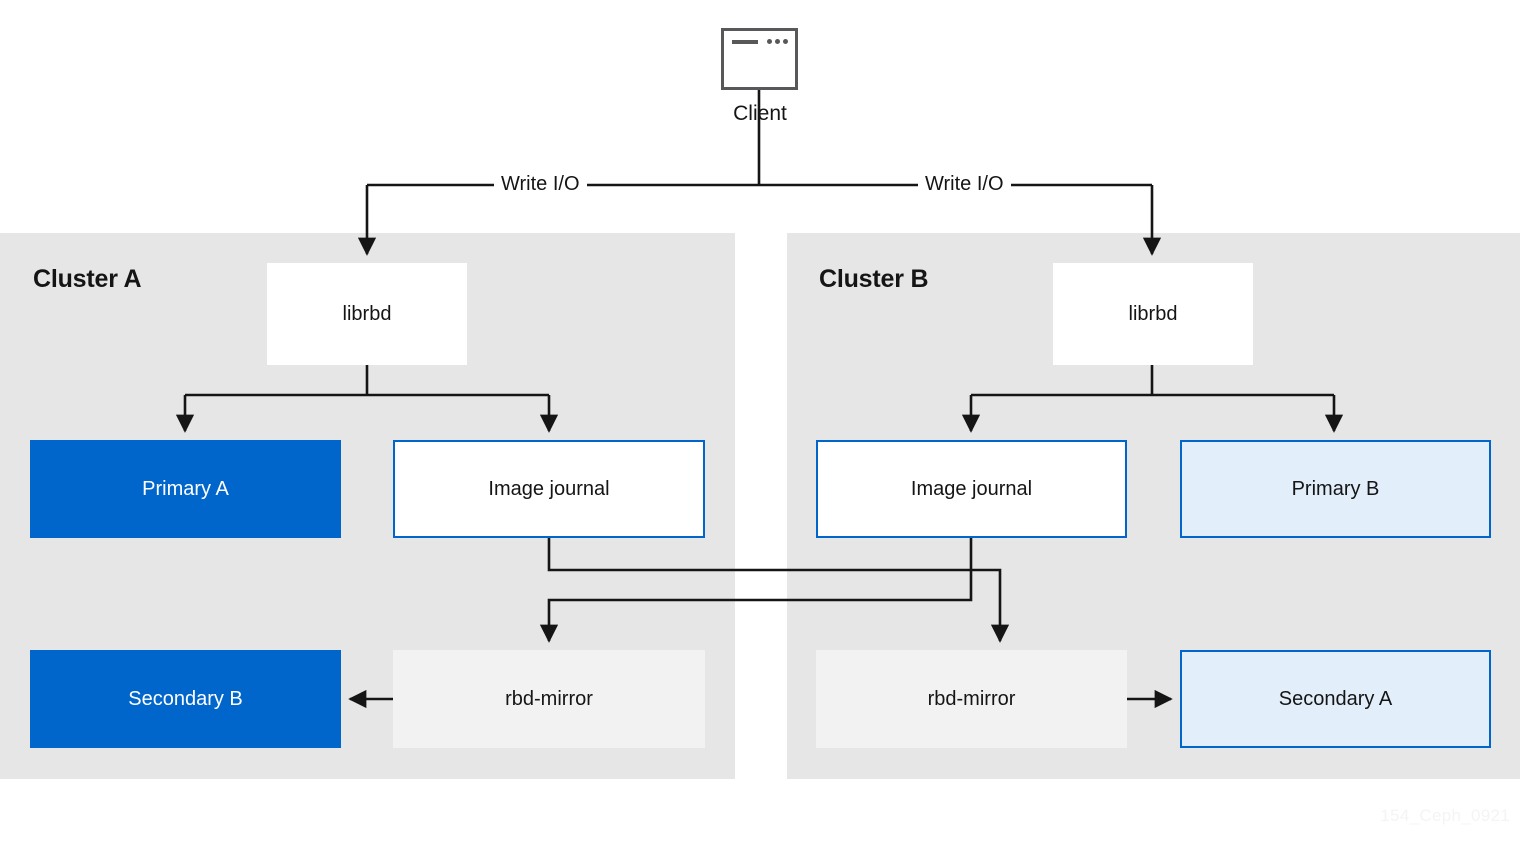 This screenshot has width=1520, height=859. What do you see at coordinates (971, 489) in the screenshot?
I see `node-image-journal-cluster-b: Image journal` at bounding box center [971, 489].